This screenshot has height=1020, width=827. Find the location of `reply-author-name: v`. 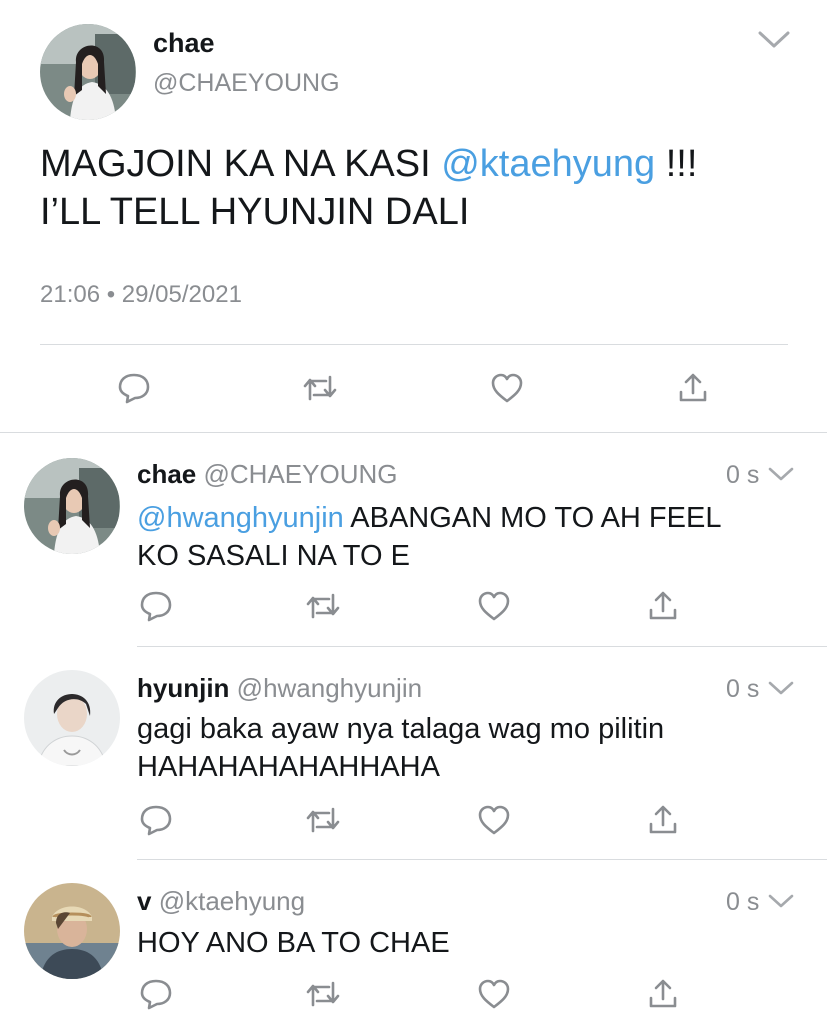

reply-author-name: v is located at coordinates (144, 901).